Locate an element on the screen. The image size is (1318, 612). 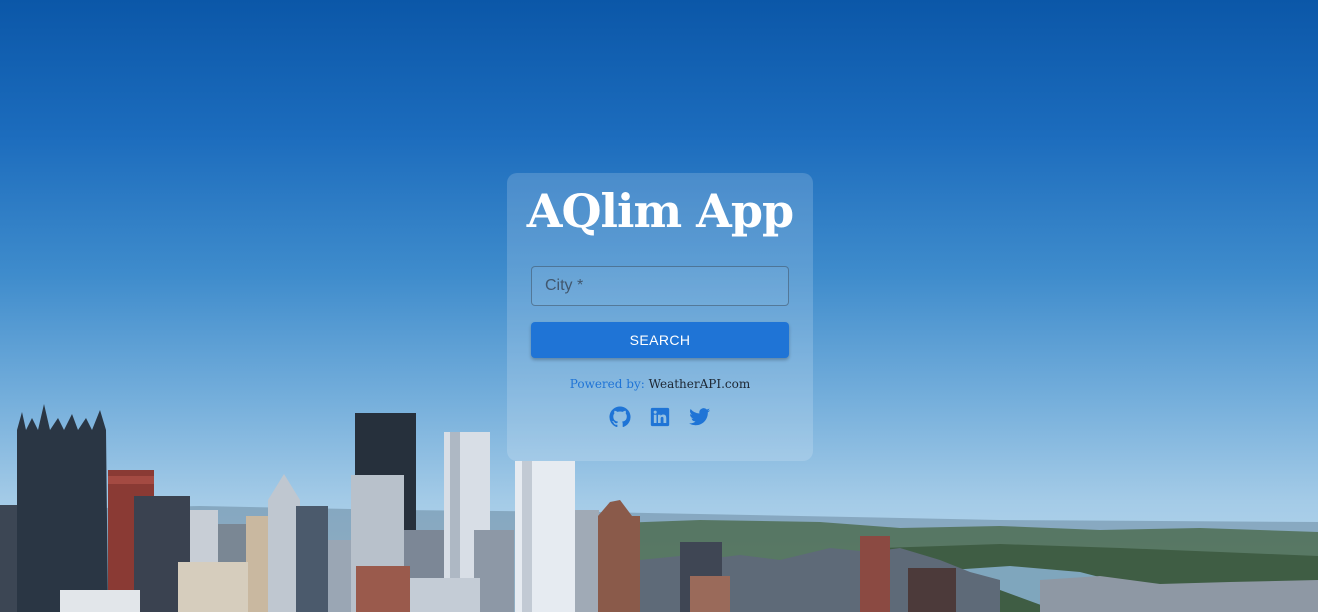
weatherapi-link: WeatherAPI.com is located at coordinates (700, 384).